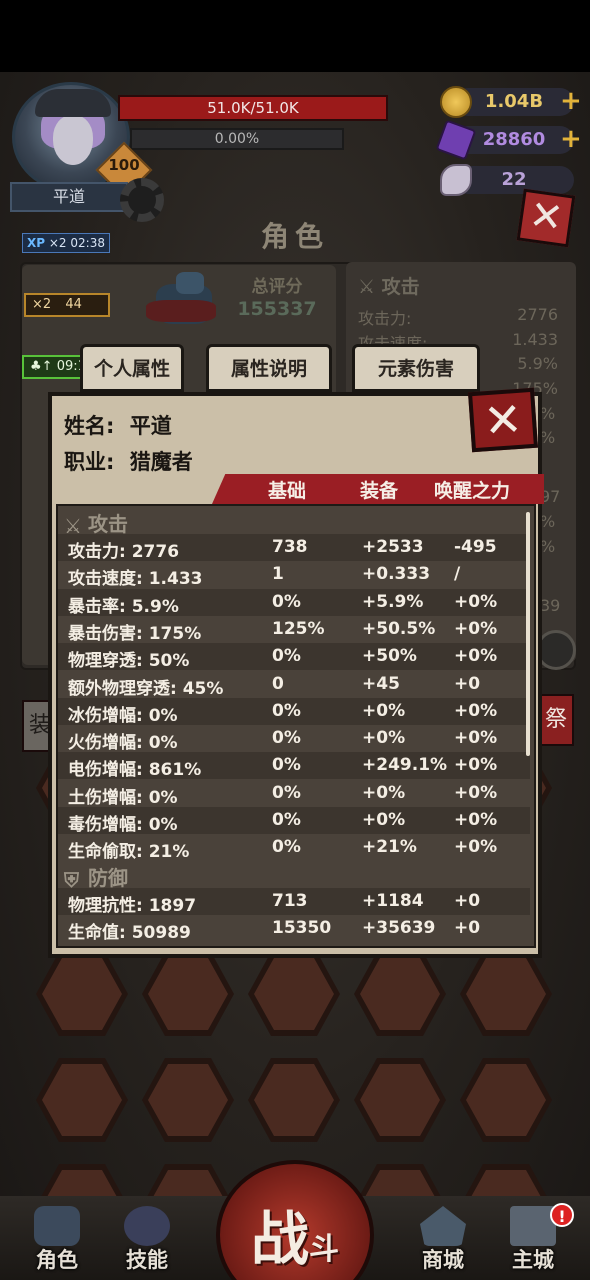 This screenshot has width=590, height=1280. What do you see at coordinates (456, 180) in the screenshot?
I see `horn-icon` at bounding box center [456, 180].